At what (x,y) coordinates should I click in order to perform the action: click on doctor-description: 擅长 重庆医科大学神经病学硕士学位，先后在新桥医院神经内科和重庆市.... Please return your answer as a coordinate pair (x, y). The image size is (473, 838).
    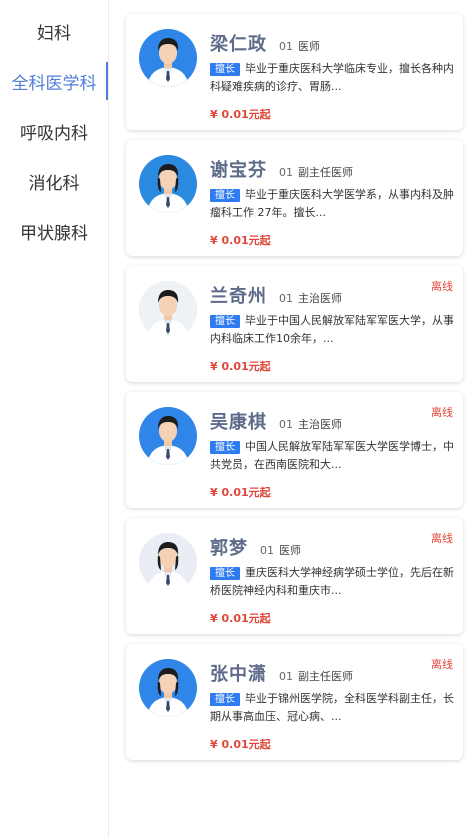
    Looking at the image, I should click on (333, 582).